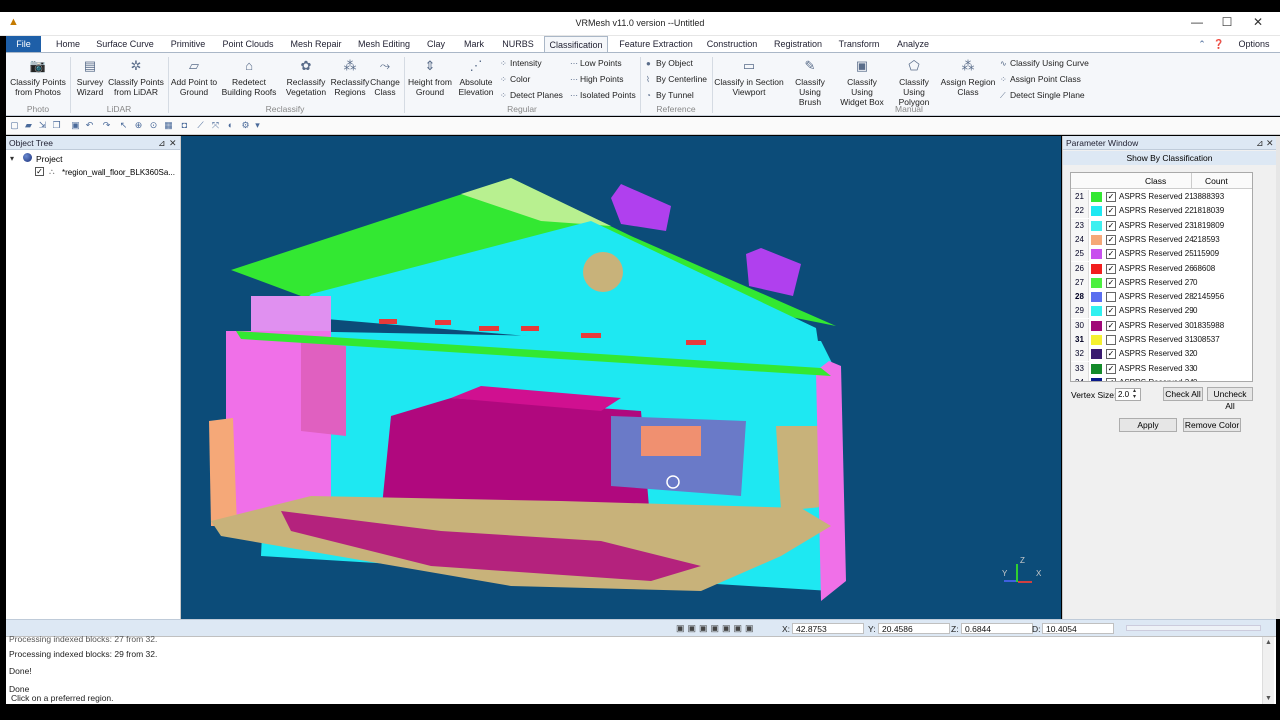 This screenshot has width=1280, height=720. Describe the element at coordinates (75, 125) in the screenshot. I see `save-icon: ▣` at that location.